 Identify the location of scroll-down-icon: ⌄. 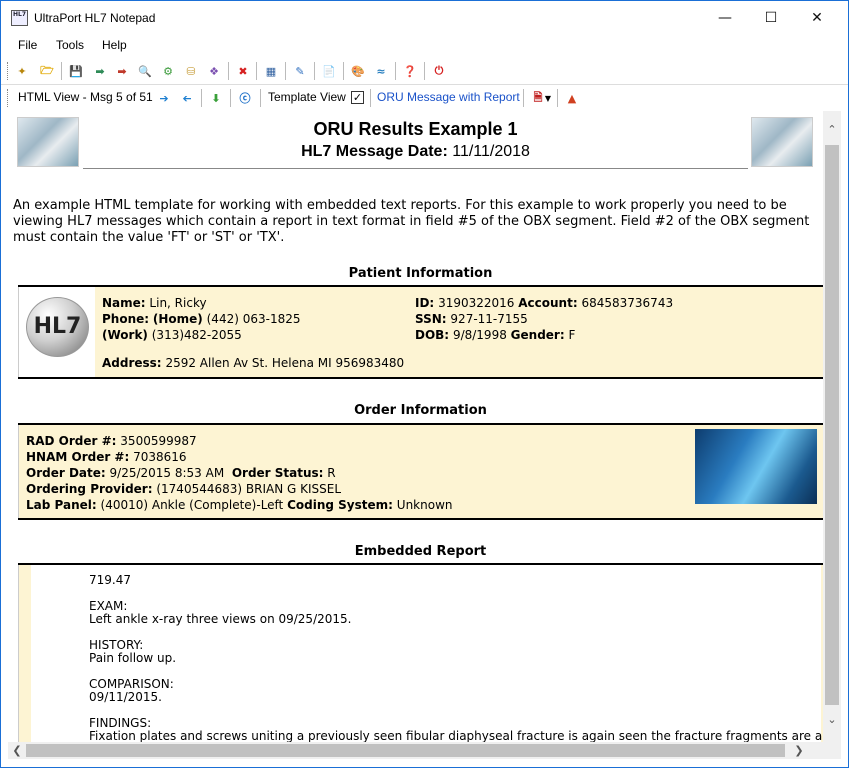
(832, 719).